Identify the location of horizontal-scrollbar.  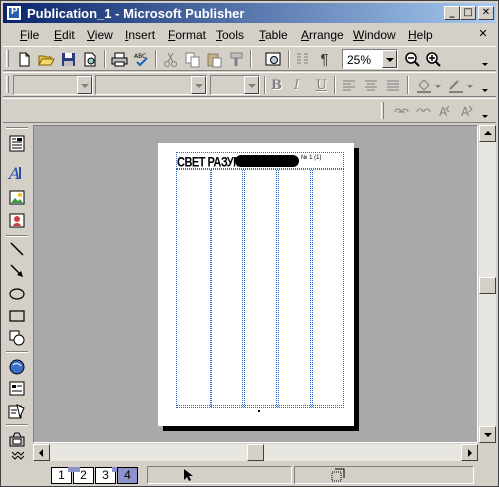
(255, 452).